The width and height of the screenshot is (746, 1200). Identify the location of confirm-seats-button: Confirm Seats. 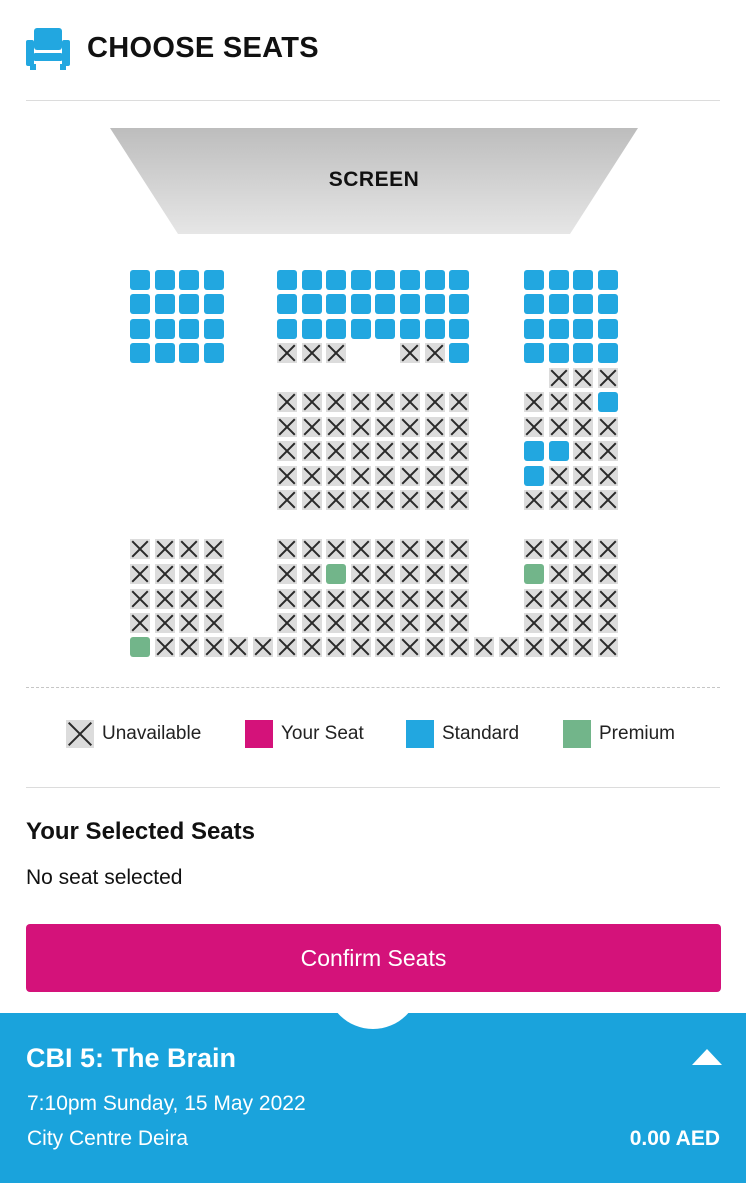
(373, 958).